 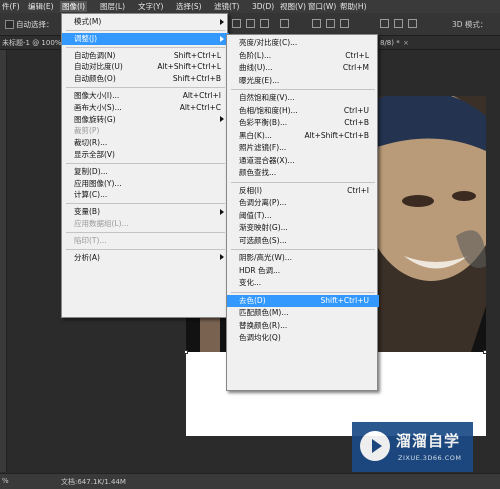 I want to click on align-left-icon, so click(x=236, y=23).